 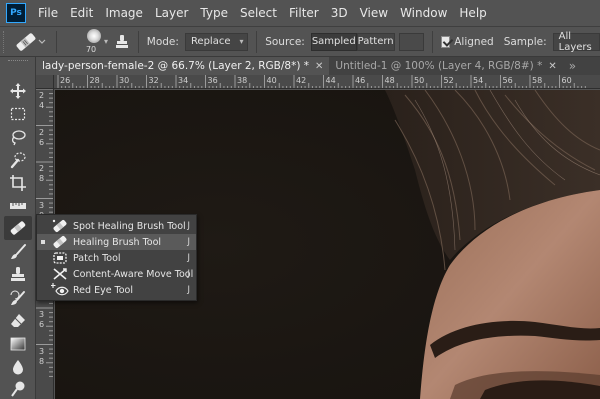 I want to click on brush-tool, so click(x=18, y=252).